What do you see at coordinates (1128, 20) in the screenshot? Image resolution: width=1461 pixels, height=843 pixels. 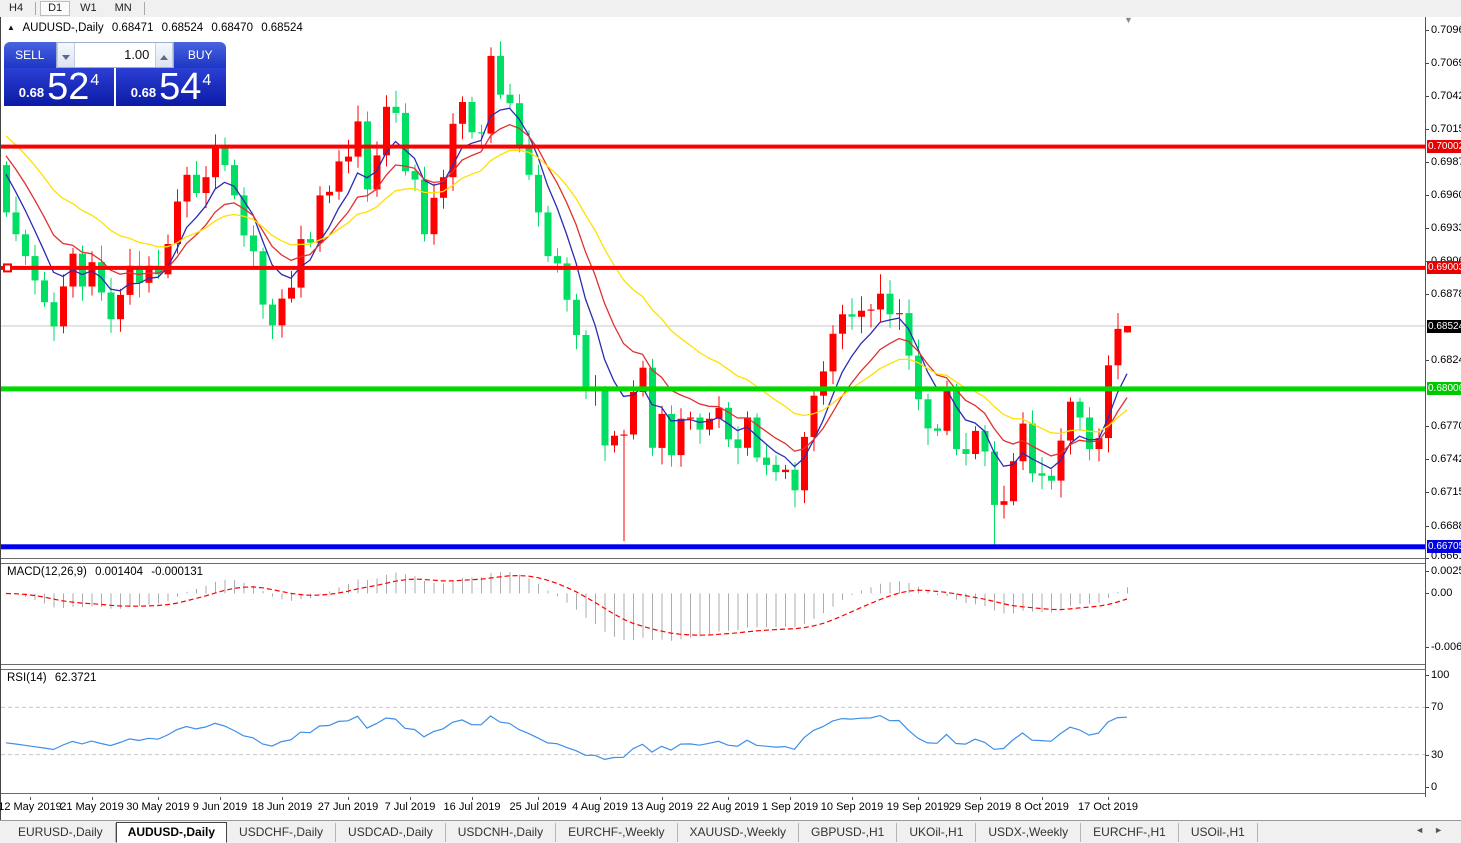 I see `shift-end-marker-icon: ▼` at bounding box center [1128, 20].